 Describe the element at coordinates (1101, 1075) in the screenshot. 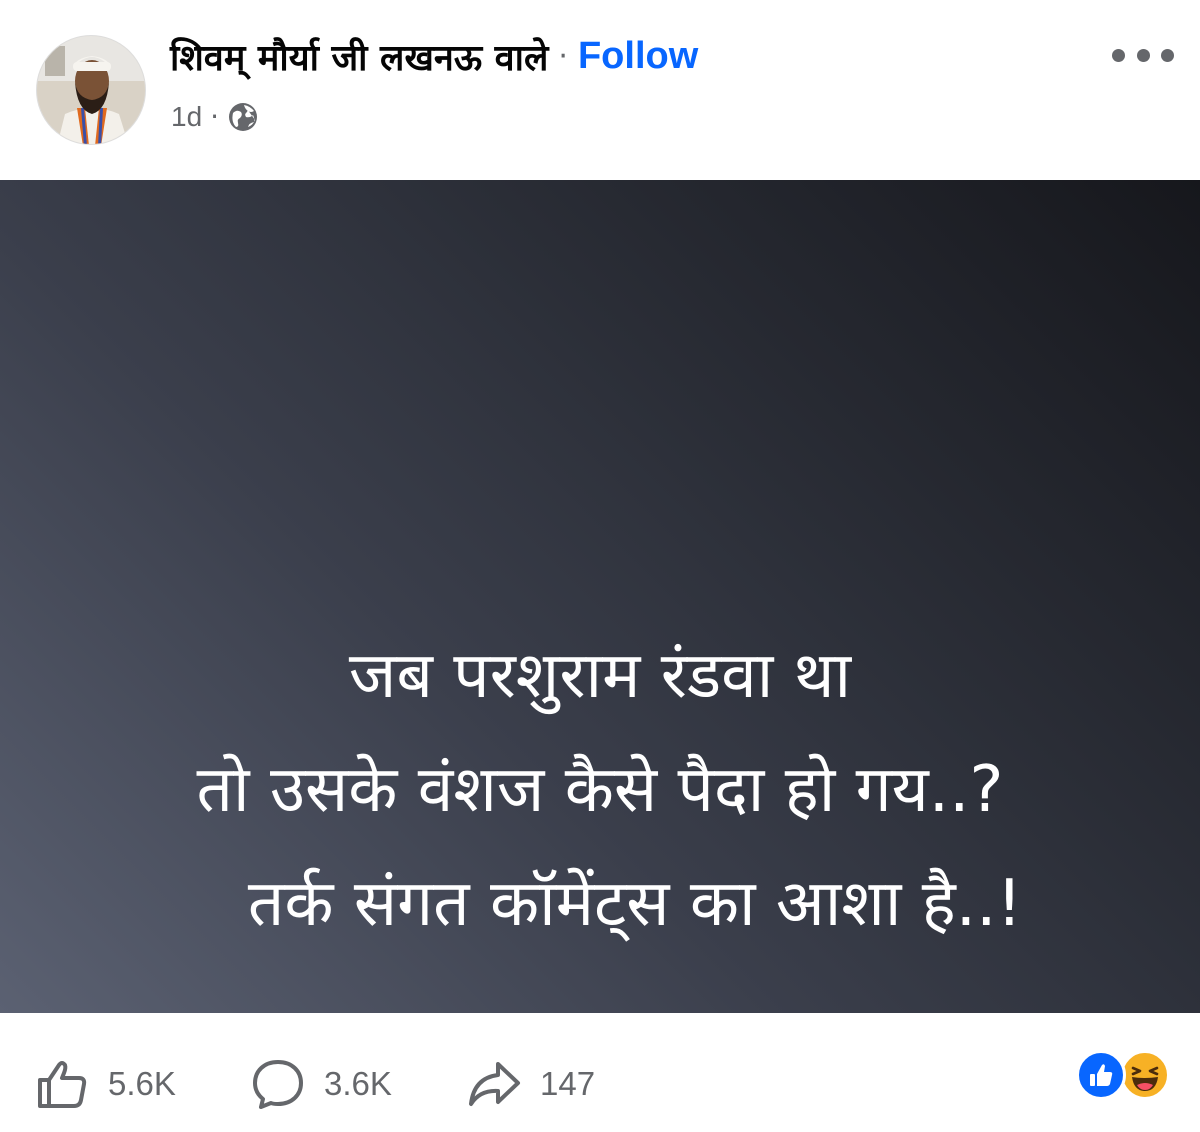

I see `like-reaction-icon` at that location.